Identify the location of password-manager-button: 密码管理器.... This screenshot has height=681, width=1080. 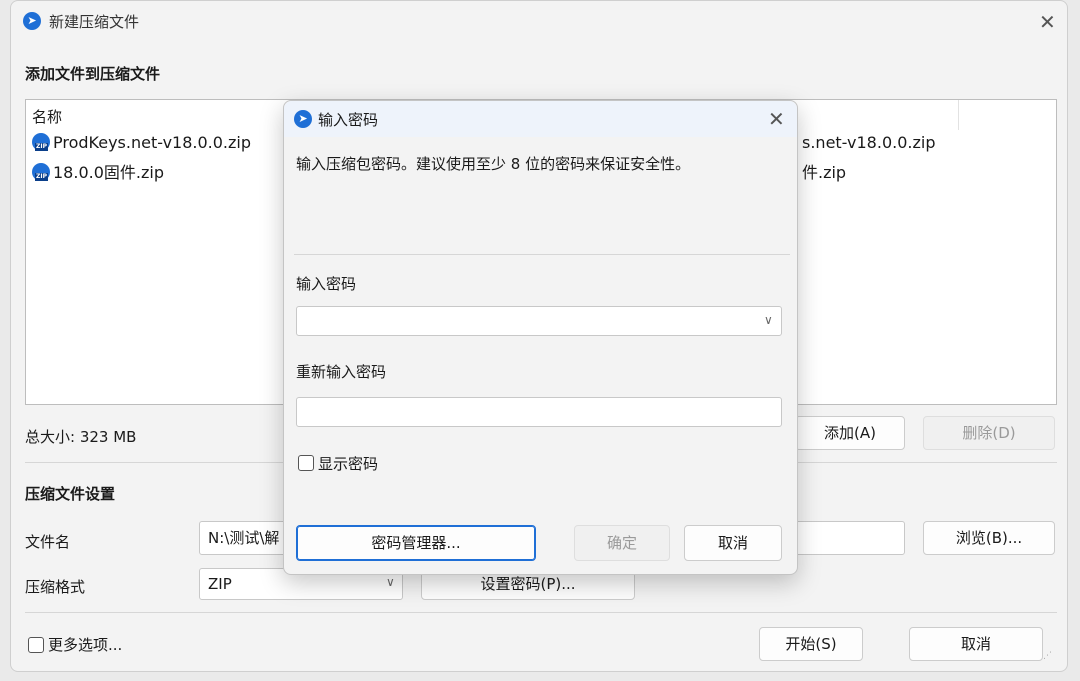
(416, 543).